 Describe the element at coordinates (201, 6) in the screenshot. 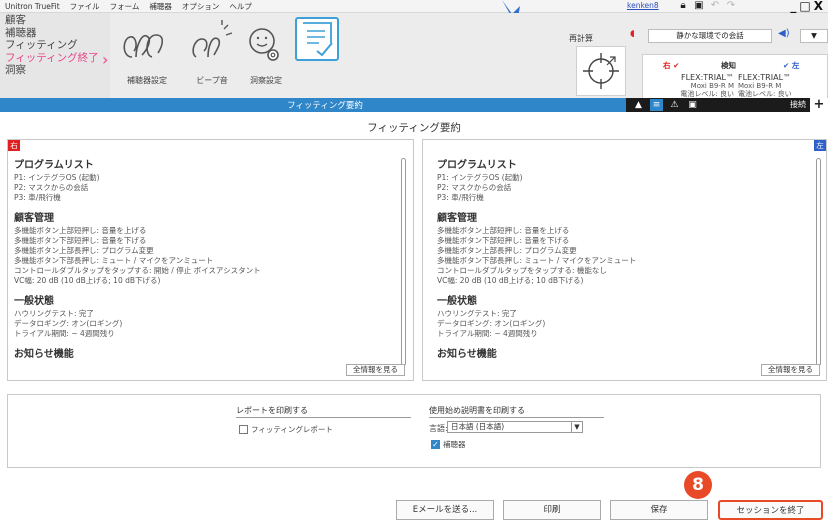

I see `menu-options: オプション` at that location.